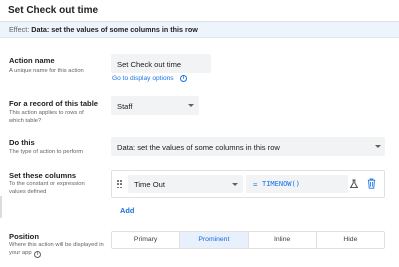  I want to click on position-label: Position, so click(24, 236).